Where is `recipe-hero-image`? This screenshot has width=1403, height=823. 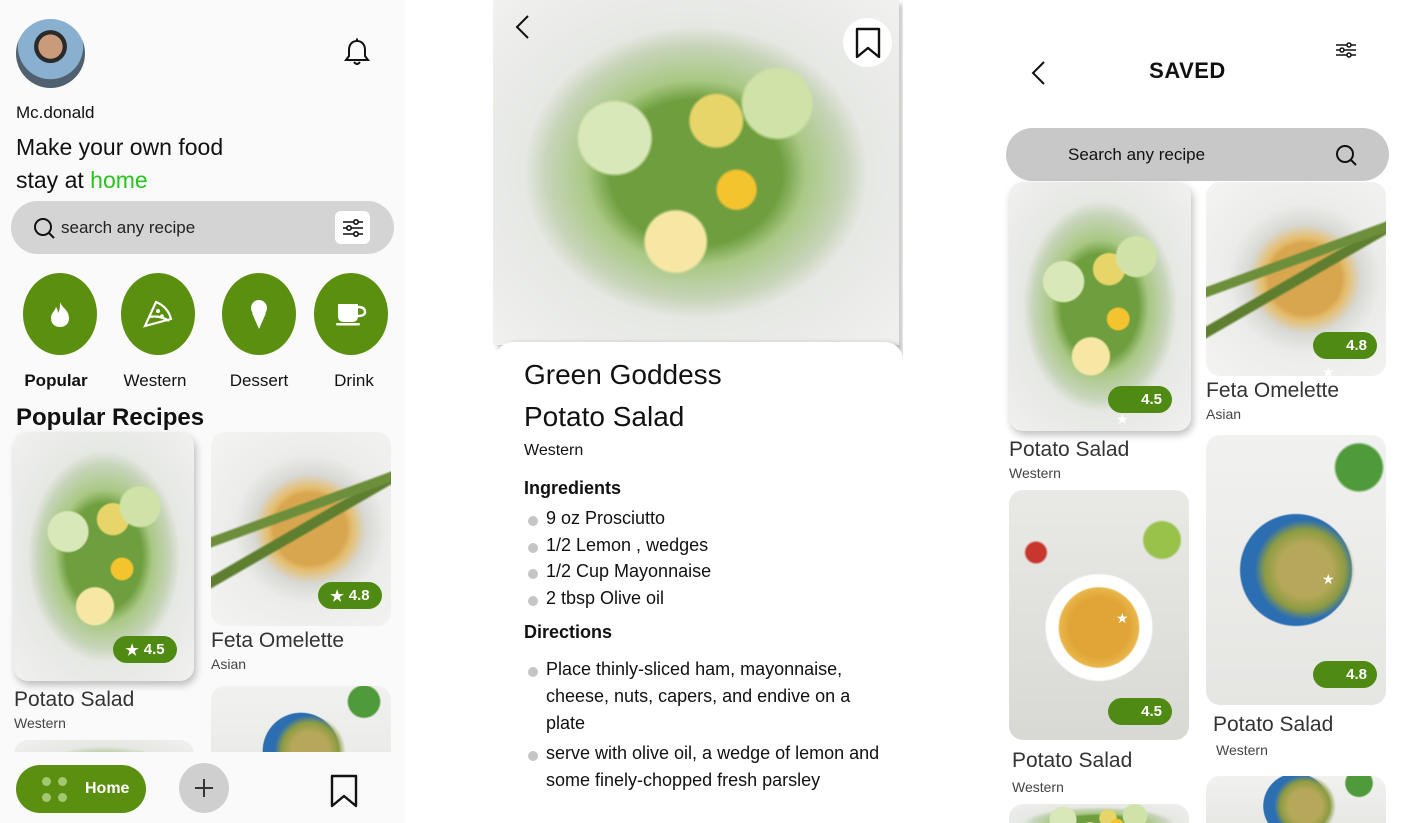
recipe-hero-image is located at coordinates (696, 172).